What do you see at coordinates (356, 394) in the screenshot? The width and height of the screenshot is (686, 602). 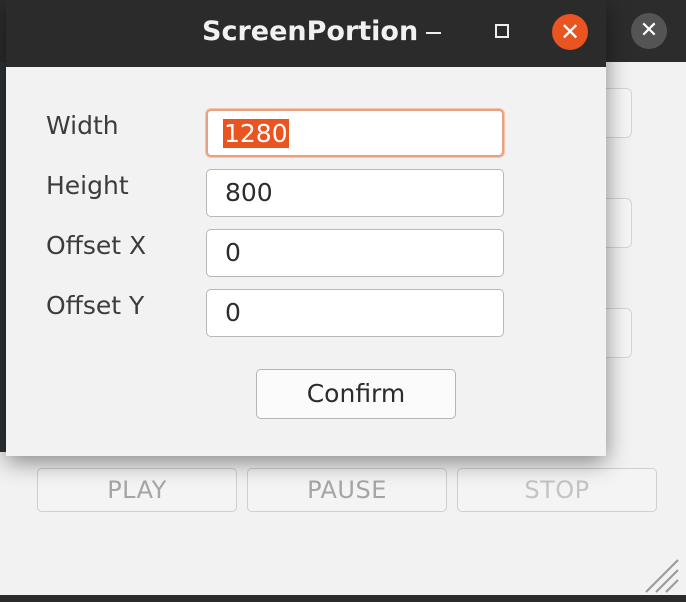 I see `confirm-button: Confirm` at bounding box center [356, 394].